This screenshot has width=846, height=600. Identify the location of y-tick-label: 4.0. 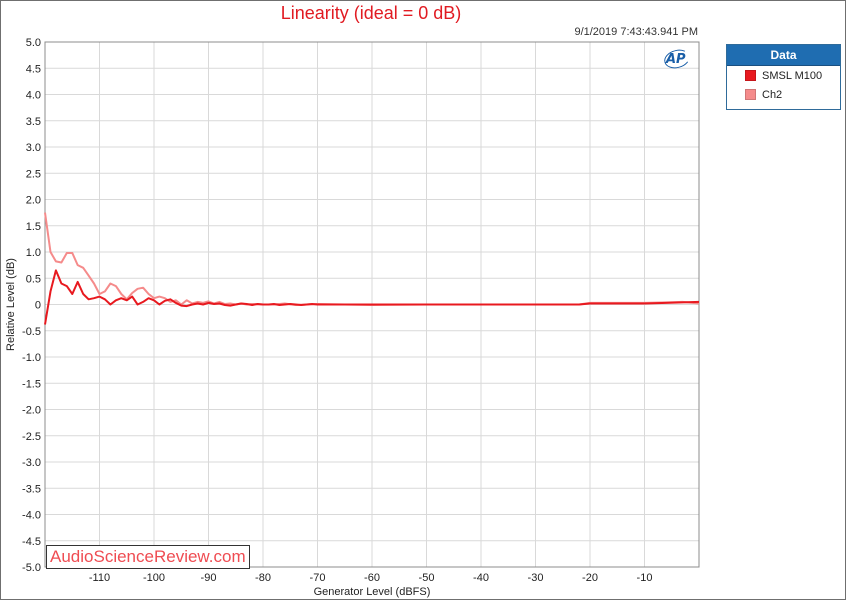
(33, 96).